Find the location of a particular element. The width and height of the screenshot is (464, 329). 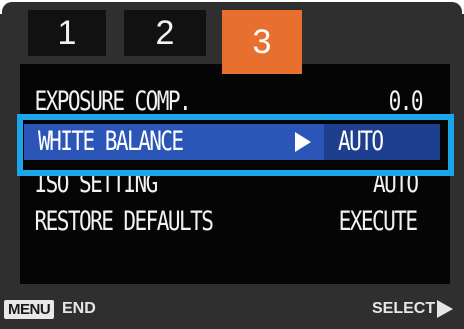

footer-bar: MENU END SELECT is located at coordinates (232, 310).